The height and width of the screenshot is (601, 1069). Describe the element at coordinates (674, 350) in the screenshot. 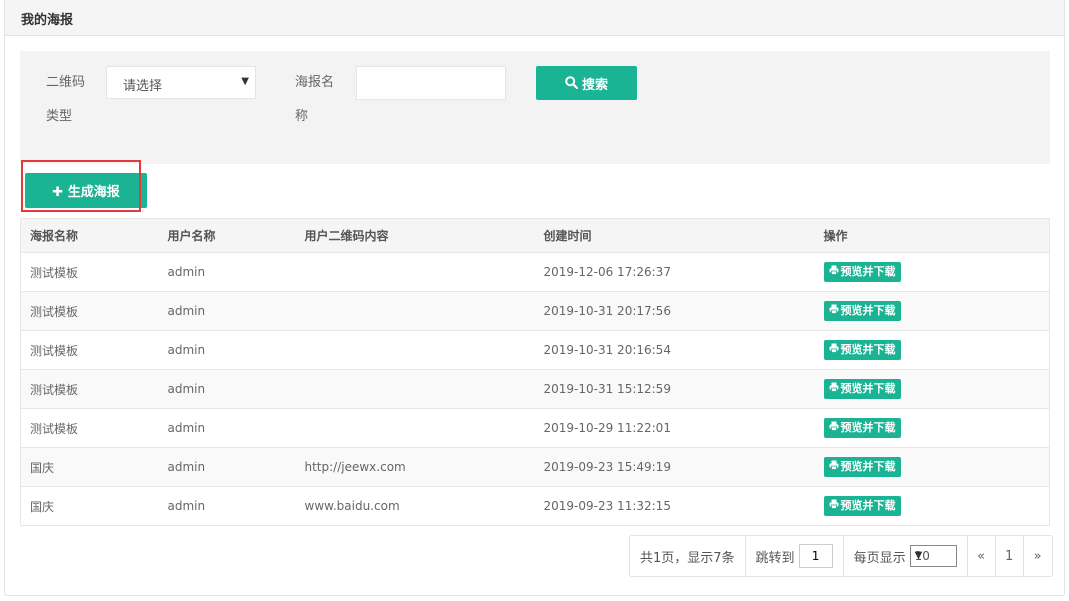

I see `table-cell-created: 2019-10-31 20:16:54` at that location.